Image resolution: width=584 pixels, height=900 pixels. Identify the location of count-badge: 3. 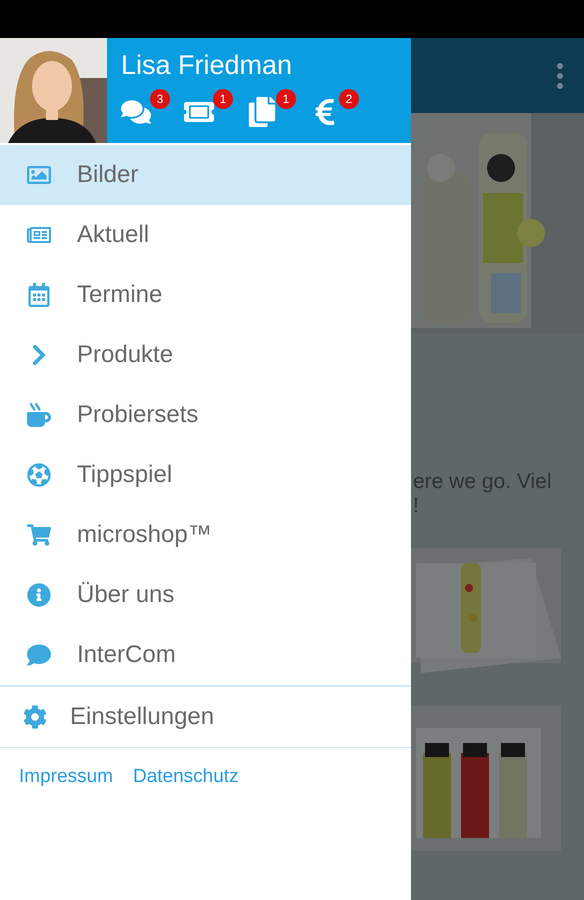
(160, 99).